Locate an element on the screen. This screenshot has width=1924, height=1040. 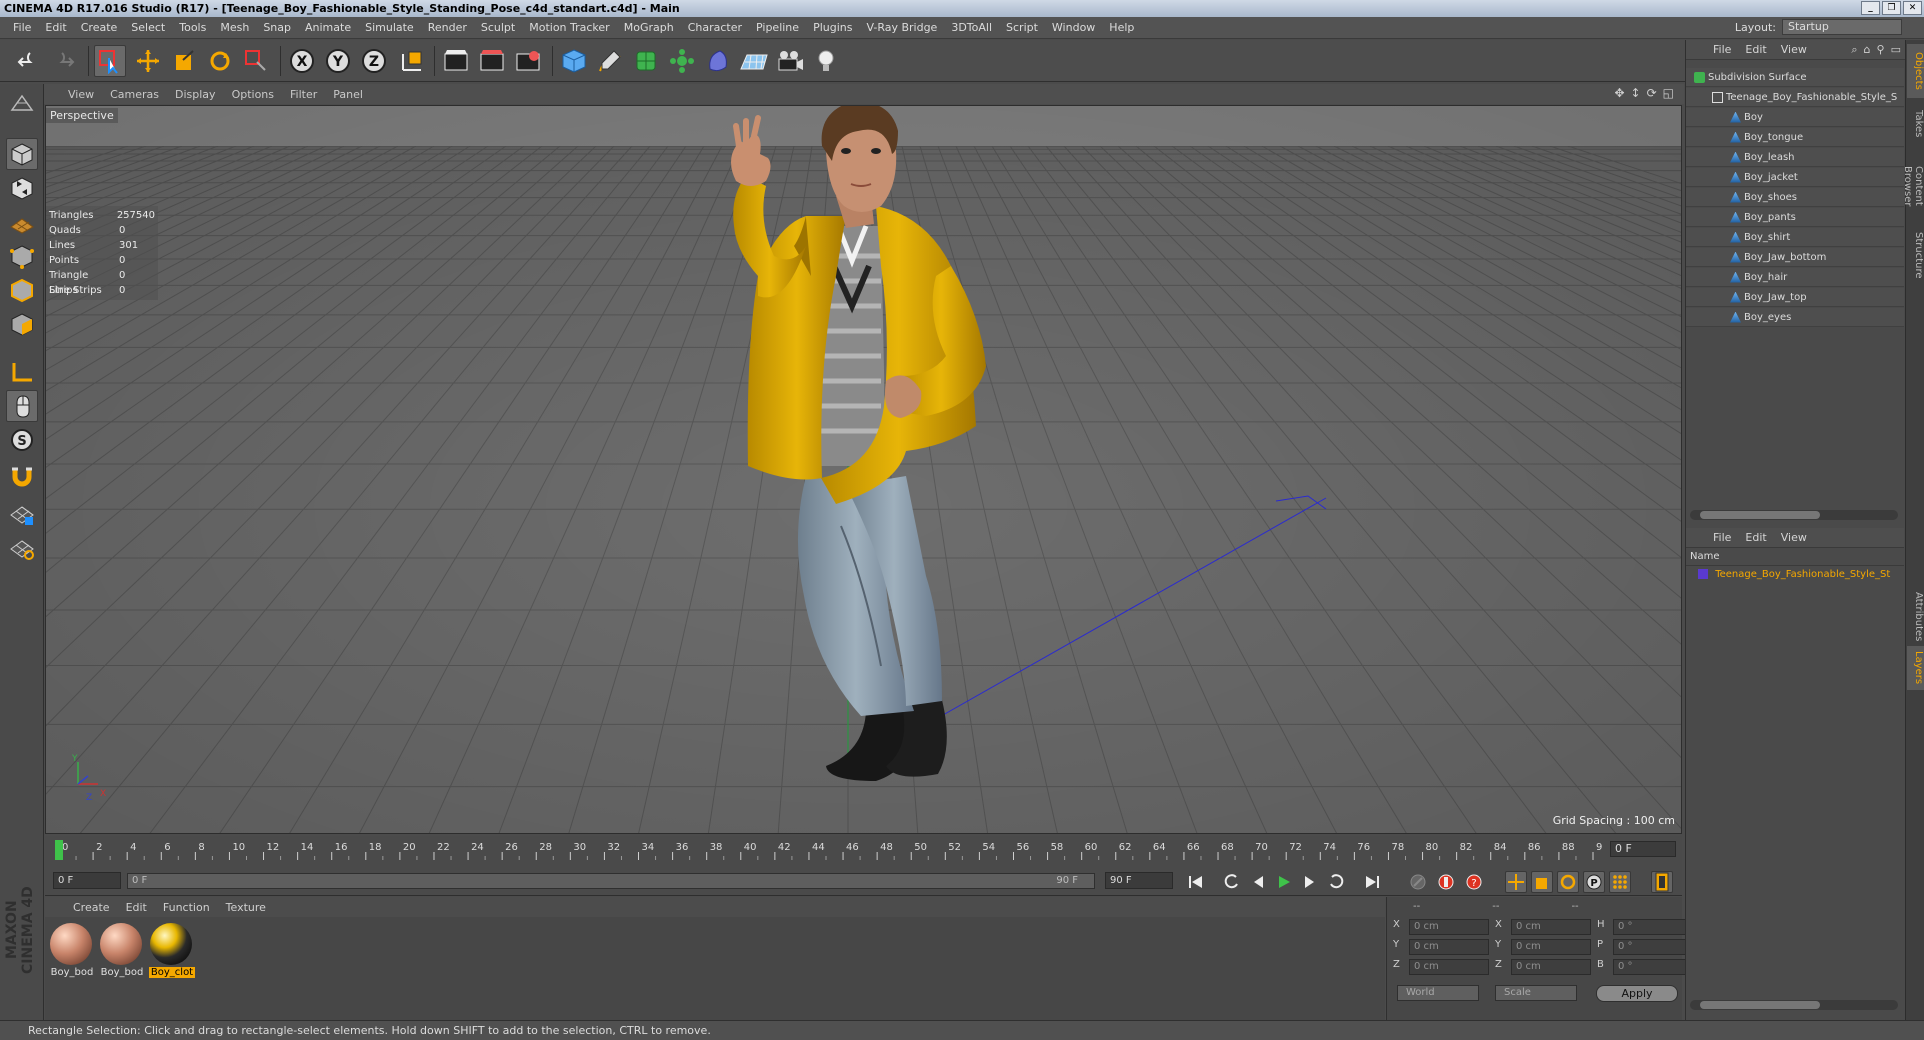
new-window-icon: ▭ is located at coordinates (1896, 50).